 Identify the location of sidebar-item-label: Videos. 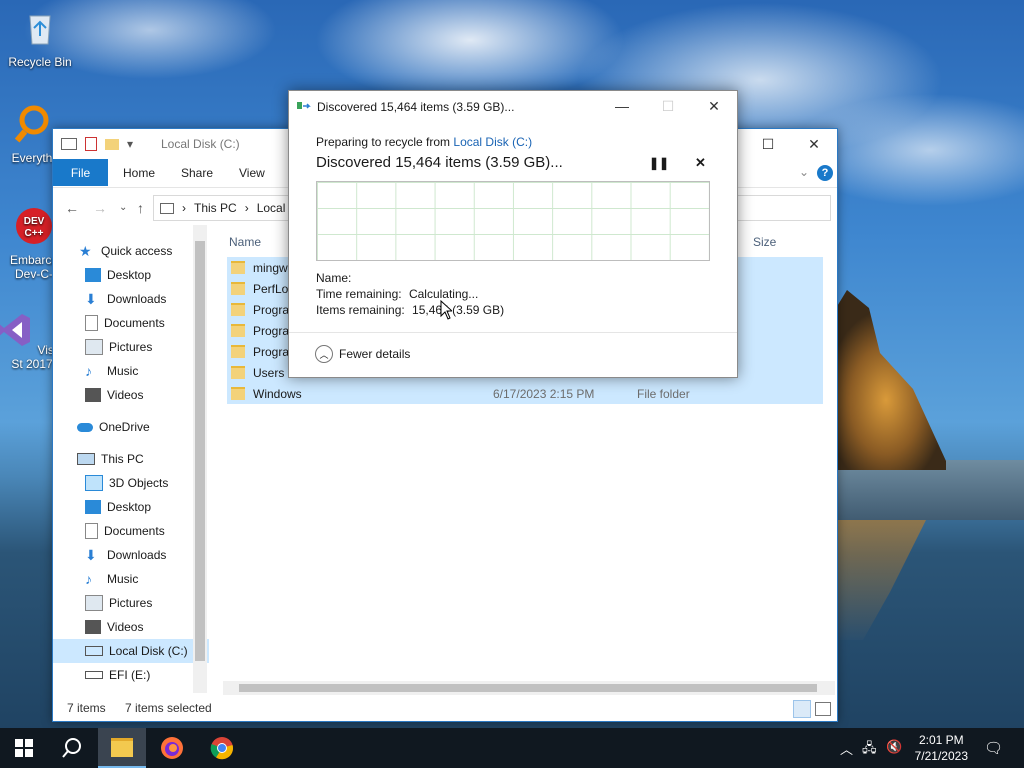
(125, 395).